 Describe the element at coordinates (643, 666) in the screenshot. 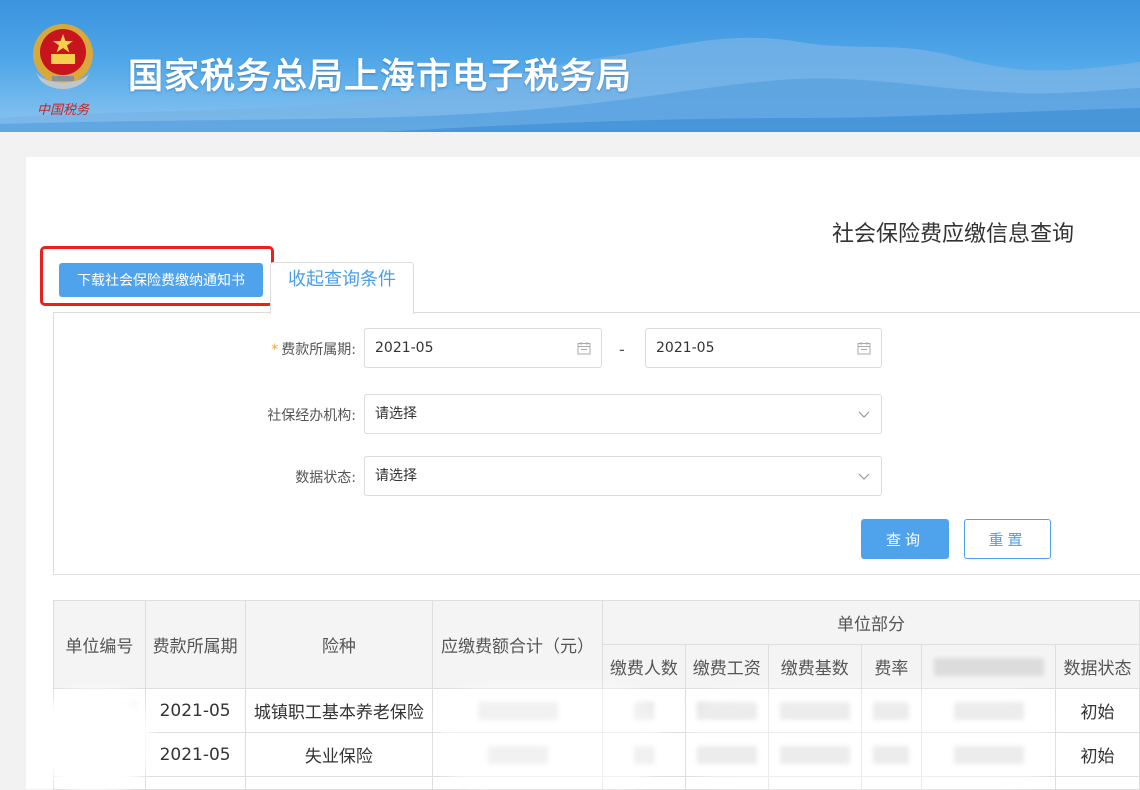

I see `header-payers: 缴费人数` at that location.